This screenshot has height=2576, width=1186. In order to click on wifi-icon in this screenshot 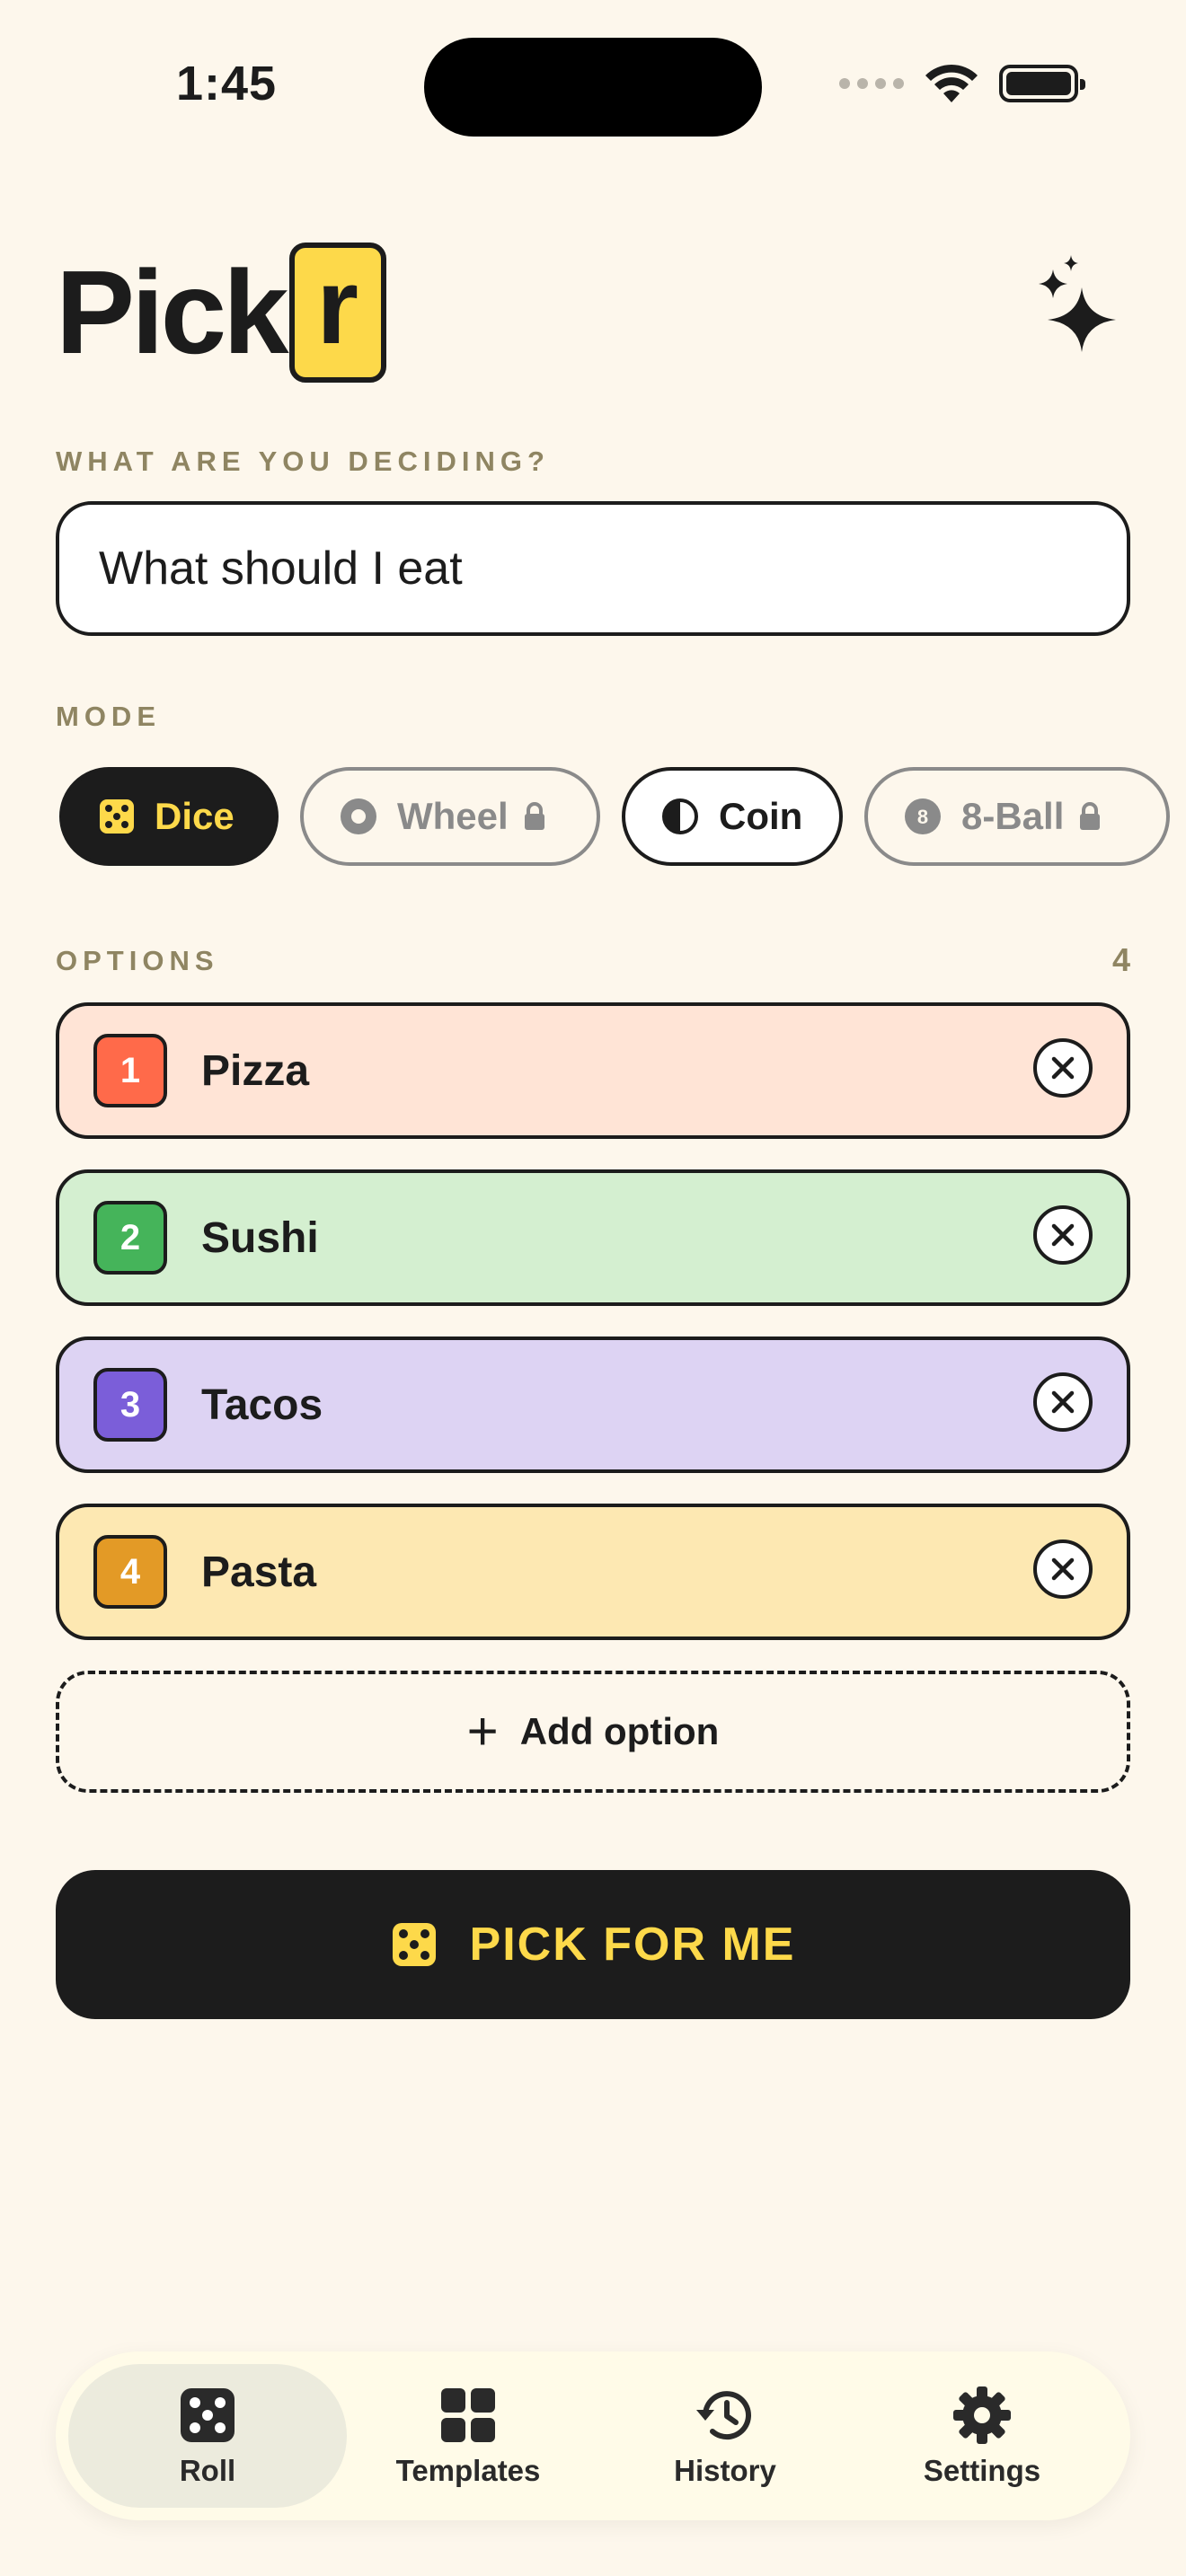, I will do `click(951, 83)`.